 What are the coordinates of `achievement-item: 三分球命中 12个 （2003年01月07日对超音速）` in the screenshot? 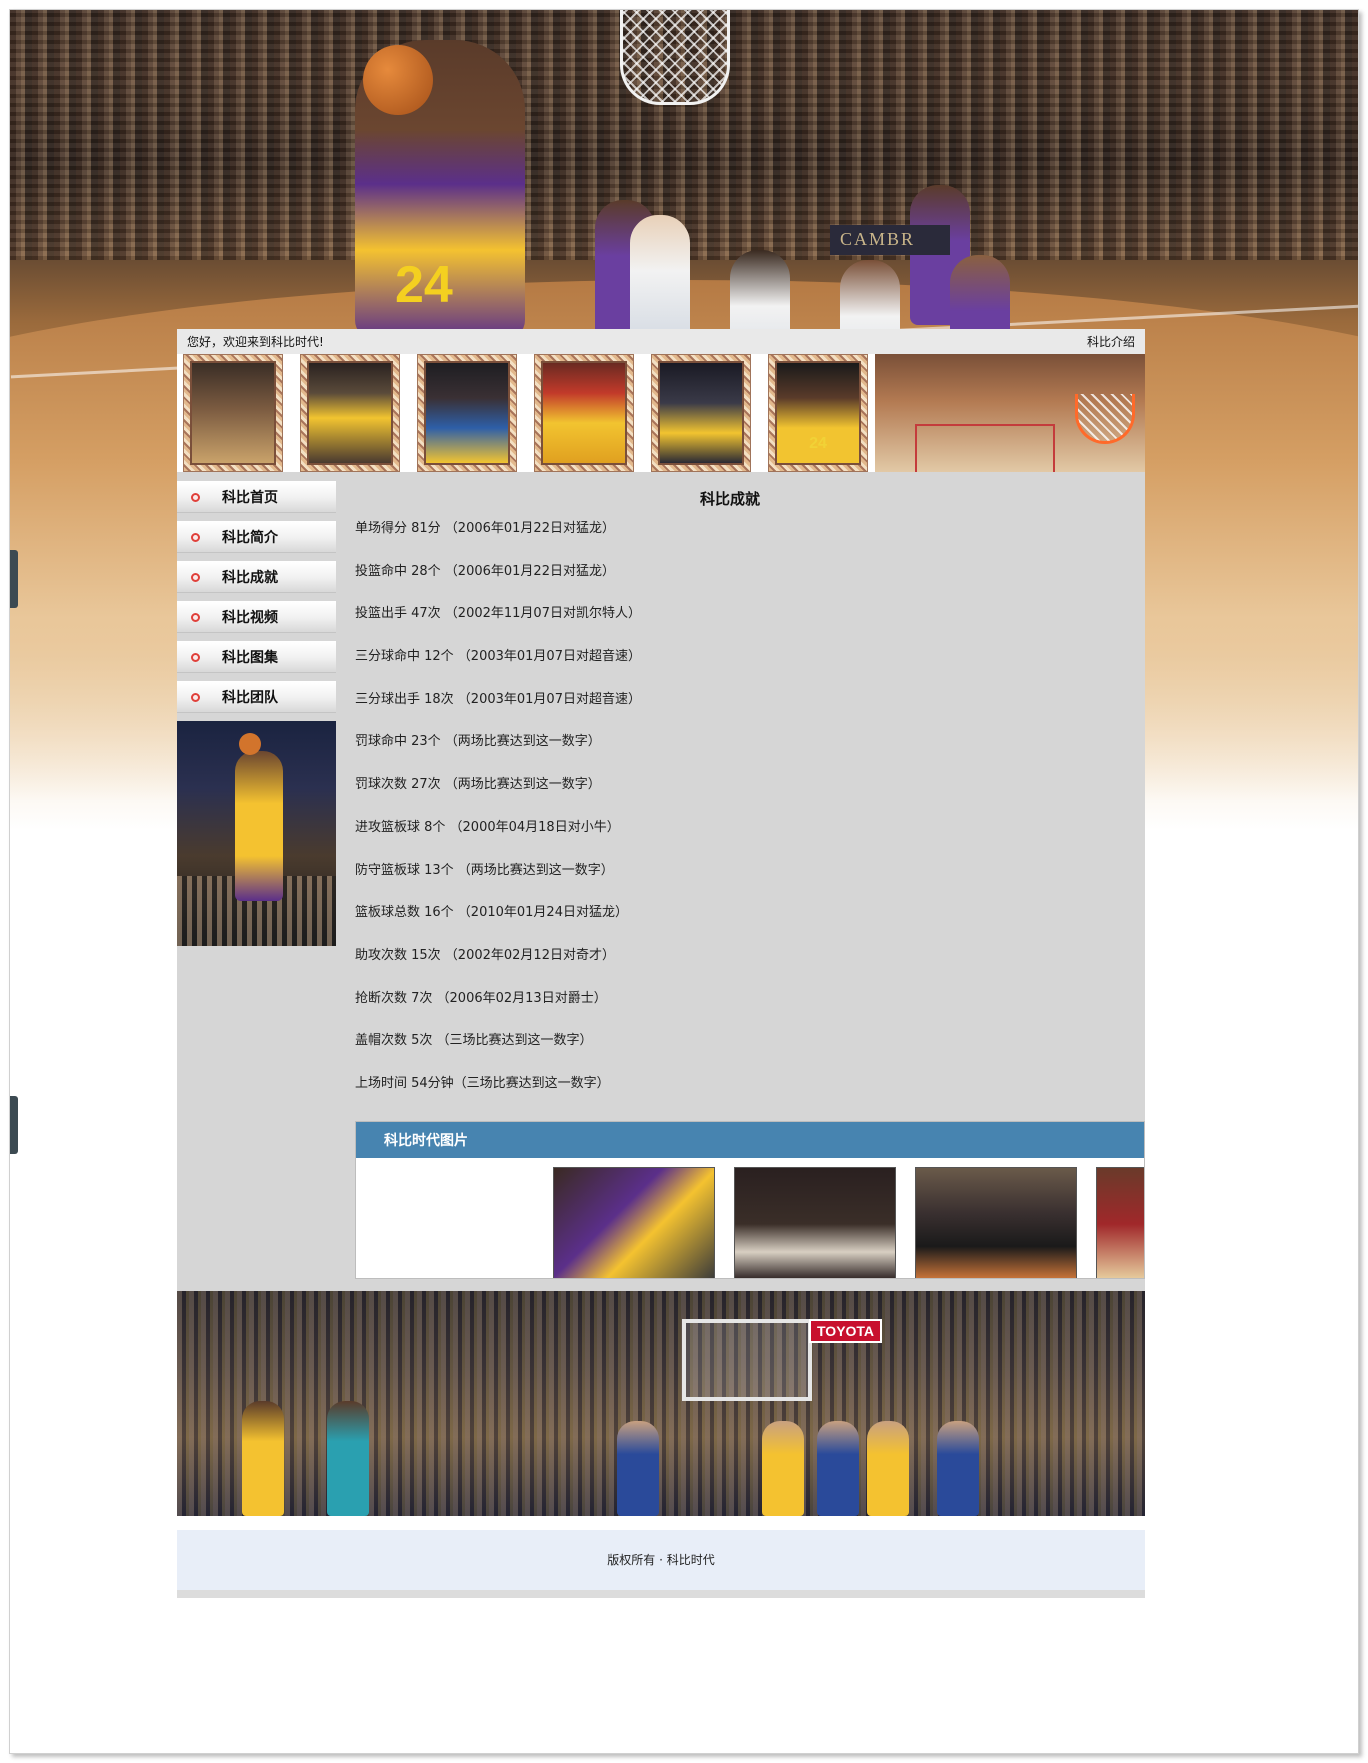 It's located at (498, 657).